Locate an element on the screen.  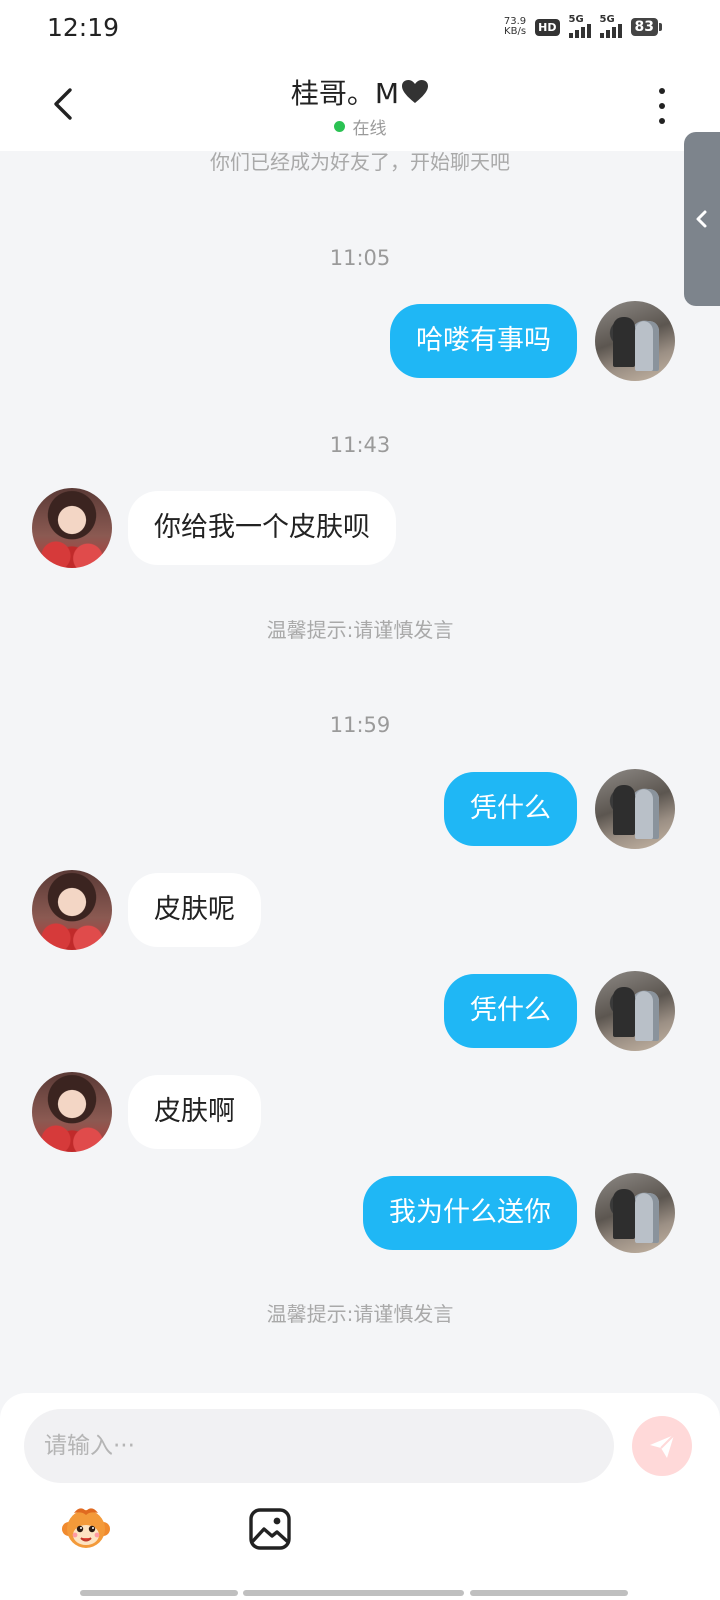
message-received: 皮肤呢 is located at coordinates (146, 910).